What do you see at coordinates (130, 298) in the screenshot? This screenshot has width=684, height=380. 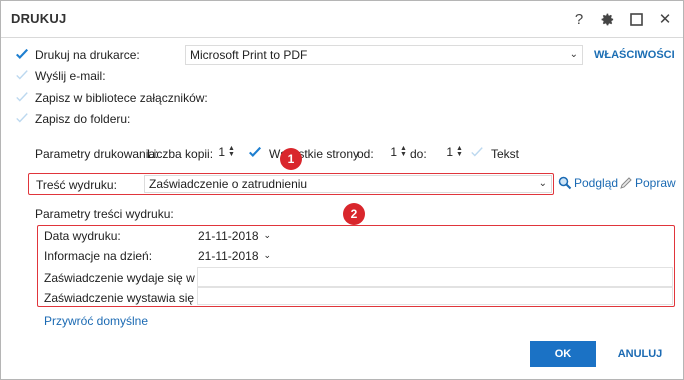 I see `issued-for-label: Zaświadczenie wystawia się dla:` at bounding box center [130, 298].